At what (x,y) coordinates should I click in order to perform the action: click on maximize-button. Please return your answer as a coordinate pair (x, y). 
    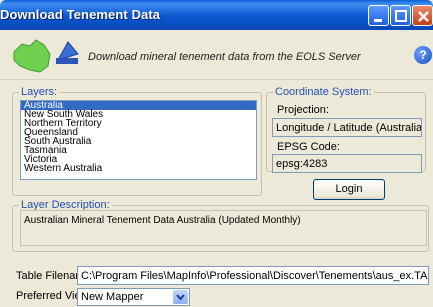
    Looking at the image, I should click on (400, 15).